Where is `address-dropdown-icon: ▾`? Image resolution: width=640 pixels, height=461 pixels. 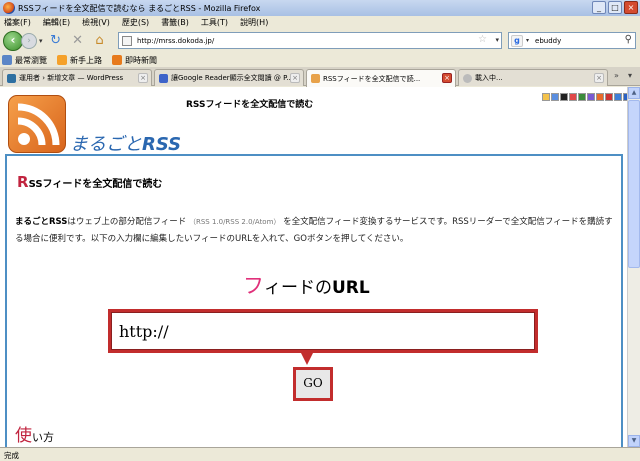 address-dropdown-icon: ▾ is located at coordinates (497, 40).